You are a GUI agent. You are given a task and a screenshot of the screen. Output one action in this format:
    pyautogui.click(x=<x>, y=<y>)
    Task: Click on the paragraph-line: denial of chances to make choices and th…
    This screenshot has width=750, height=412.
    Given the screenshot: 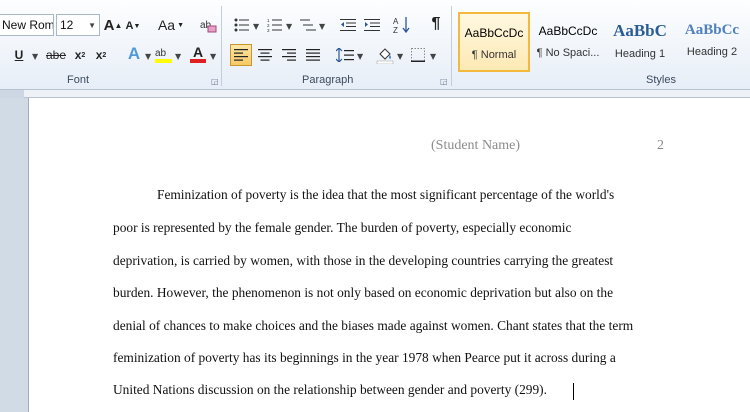 What is the action you would take?
    pyautogui.click(x=373, y=325)
    